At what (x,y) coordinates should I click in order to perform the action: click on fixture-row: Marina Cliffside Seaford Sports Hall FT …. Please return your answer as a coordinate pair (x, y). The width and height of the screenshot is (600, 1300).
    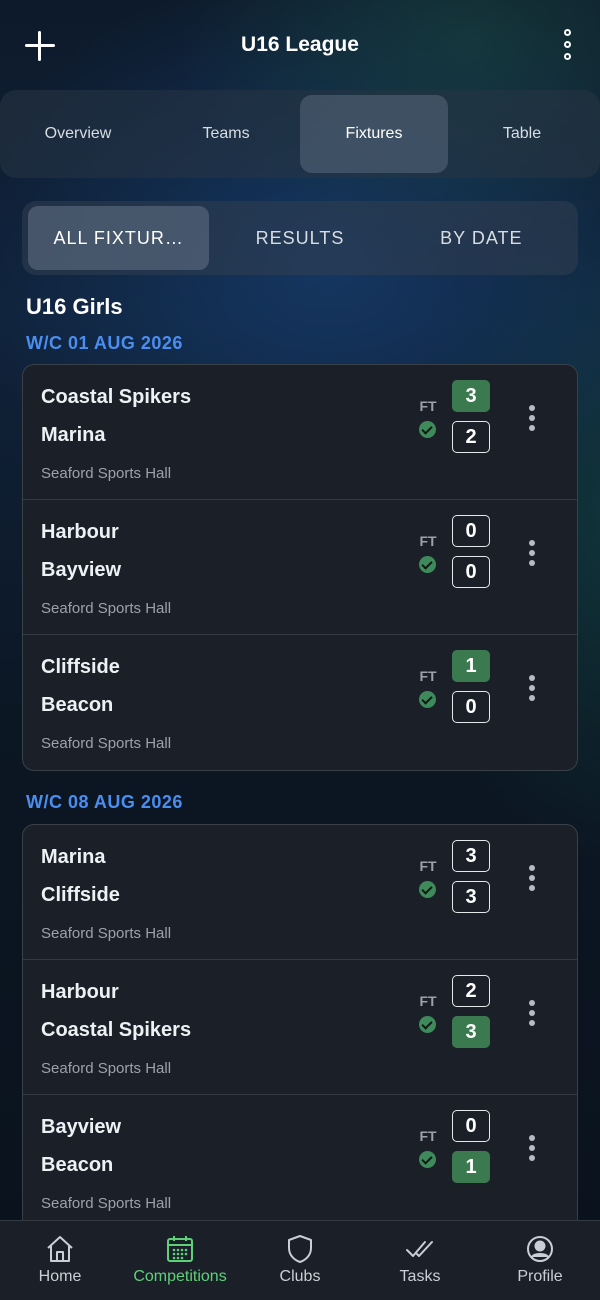
    Looking at the image, I should click on (300, 892).